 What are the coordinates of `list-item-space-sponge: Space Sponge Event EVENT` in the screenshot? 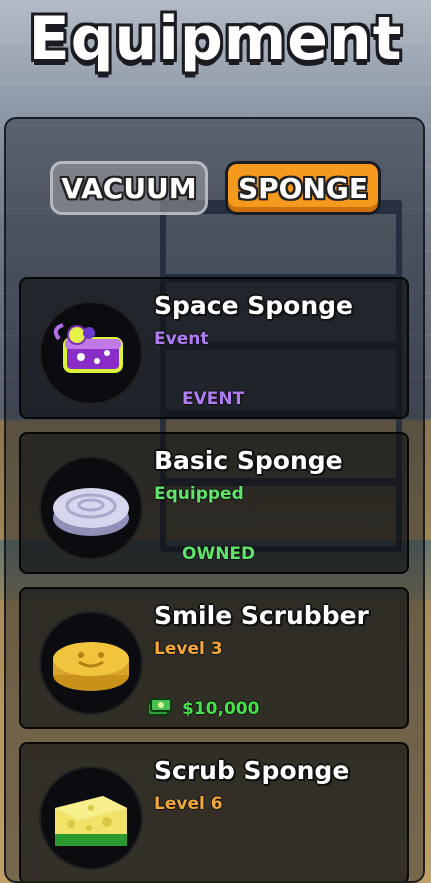 It's located at (214, 348).